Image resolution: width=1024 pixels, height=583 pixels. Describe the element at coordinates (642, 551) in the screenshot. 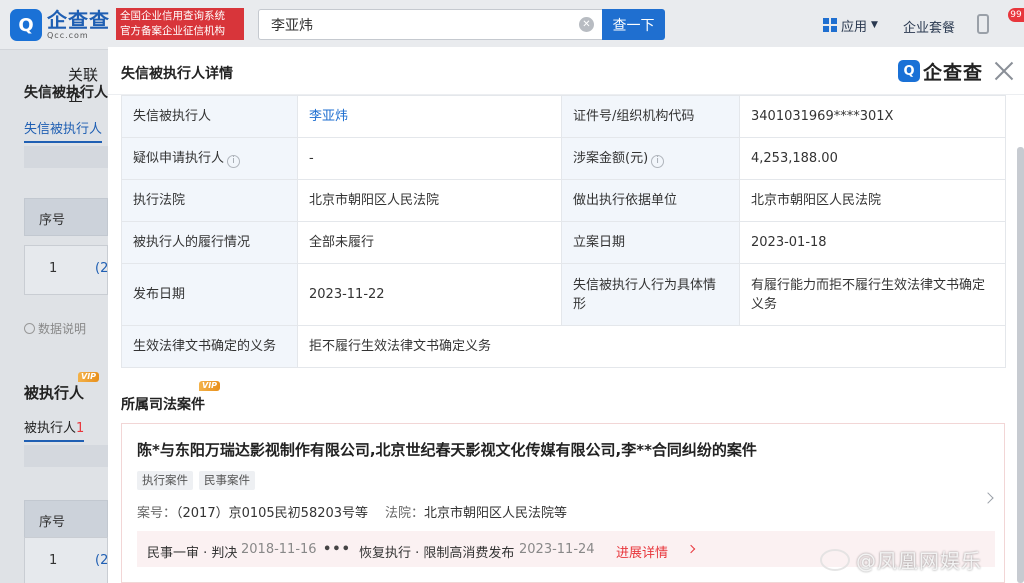

I see `progress-details-link: 进展详情` at that location.